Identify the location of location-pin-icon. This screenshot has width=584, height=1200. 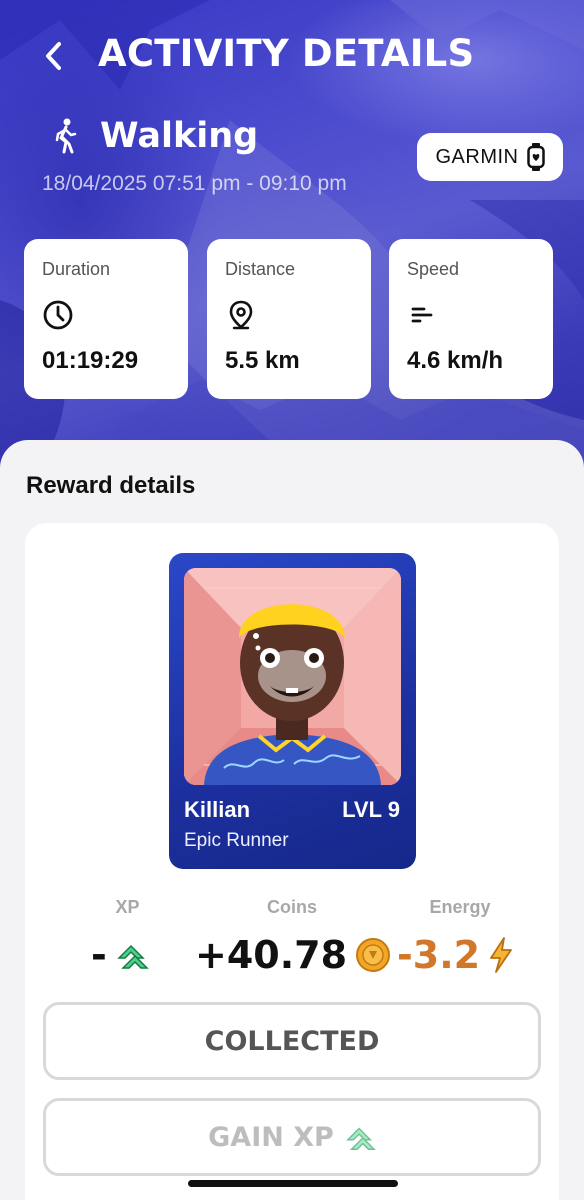
(242, 315).